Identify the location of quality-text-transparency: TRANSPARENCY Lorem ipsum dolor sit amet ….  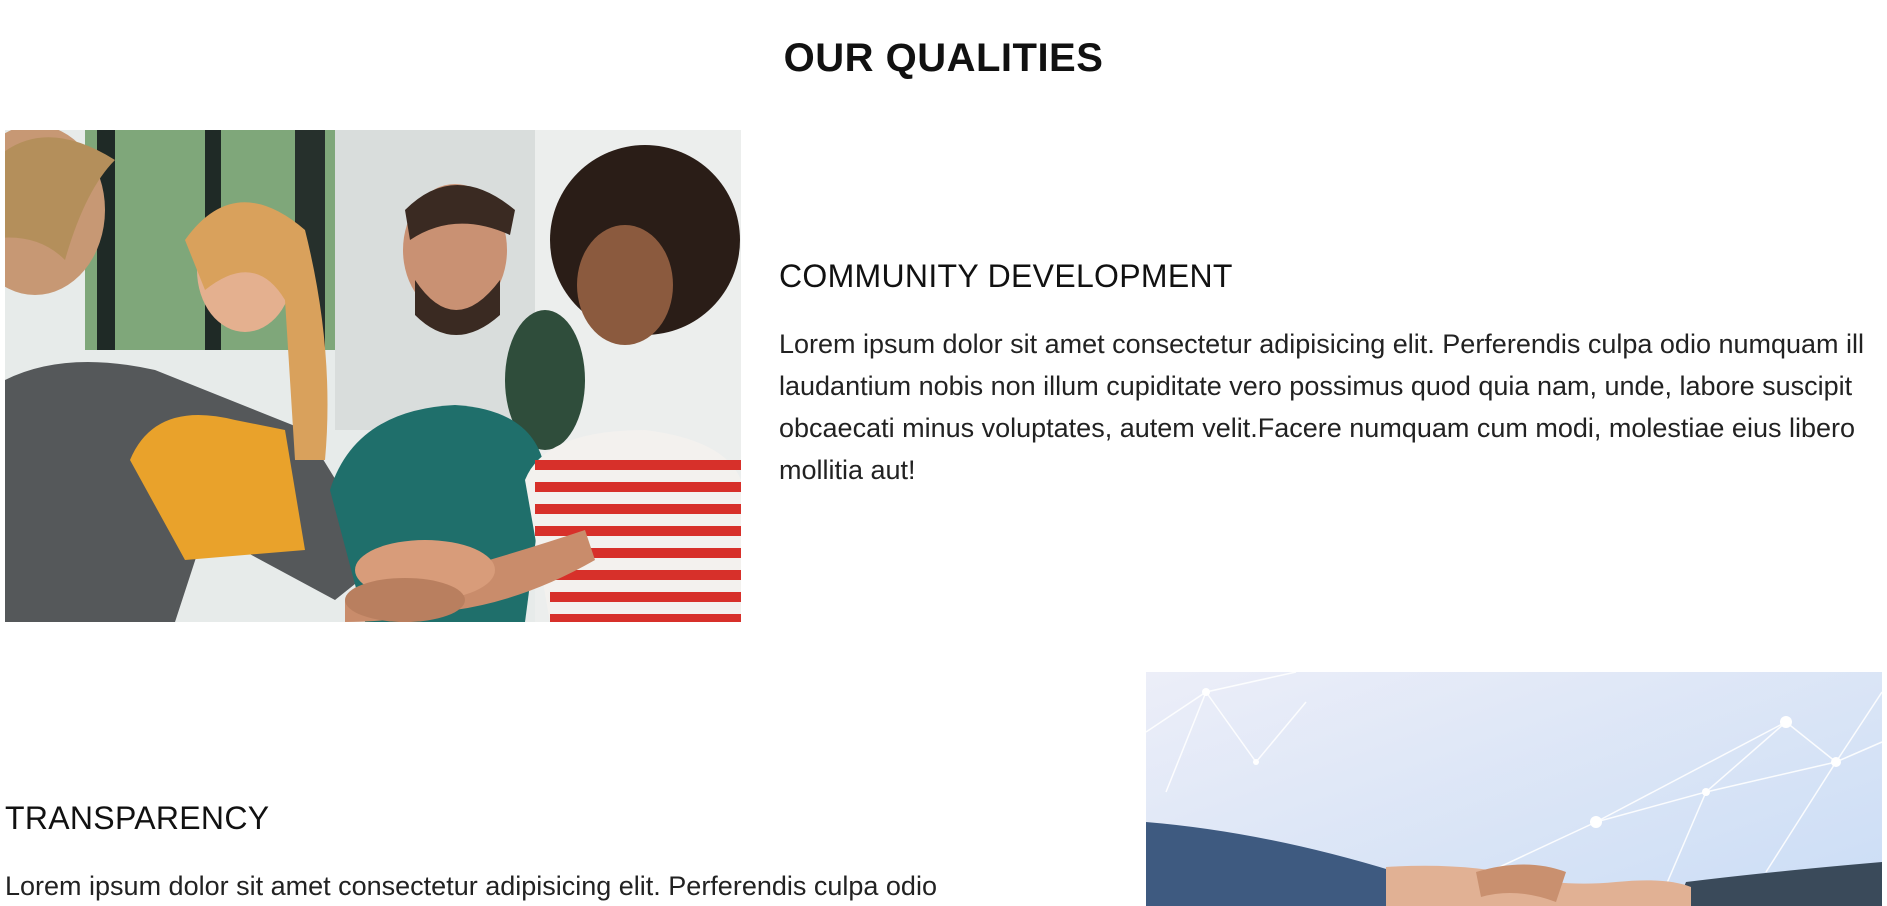
(555, 853).